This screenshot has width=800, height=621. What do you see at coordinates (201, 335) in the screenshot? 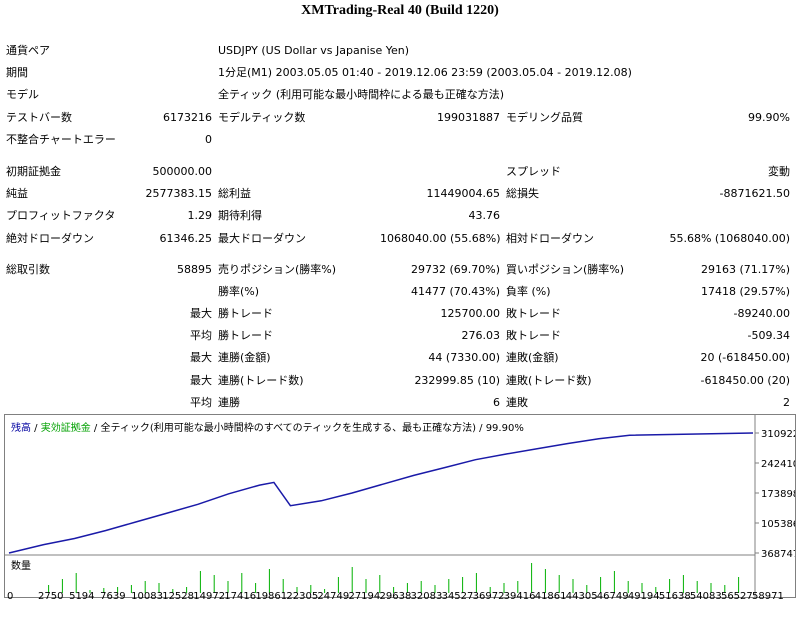
I see `avg-label-1: 平均` at bounding box center [201, 335].